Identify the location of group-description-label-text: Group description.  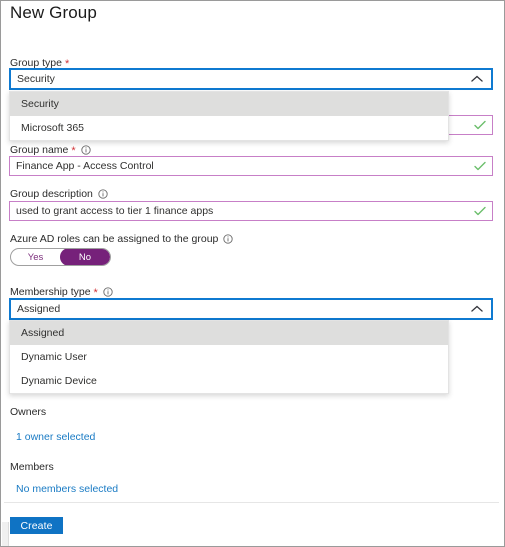
(51, 194).